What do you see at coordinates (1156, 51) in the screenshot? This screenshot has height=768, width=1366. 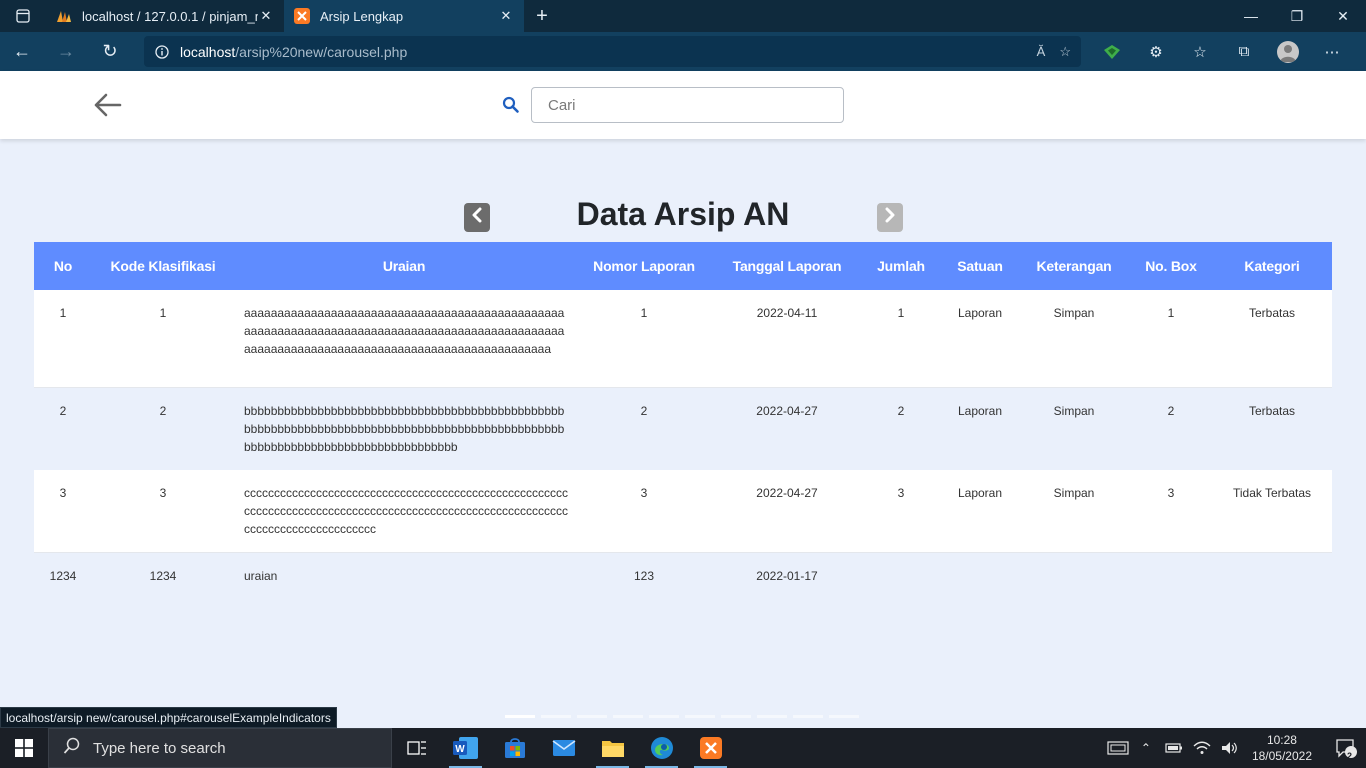 I see `extensions-icon: ⚙` at bounding box center [1156, 51].